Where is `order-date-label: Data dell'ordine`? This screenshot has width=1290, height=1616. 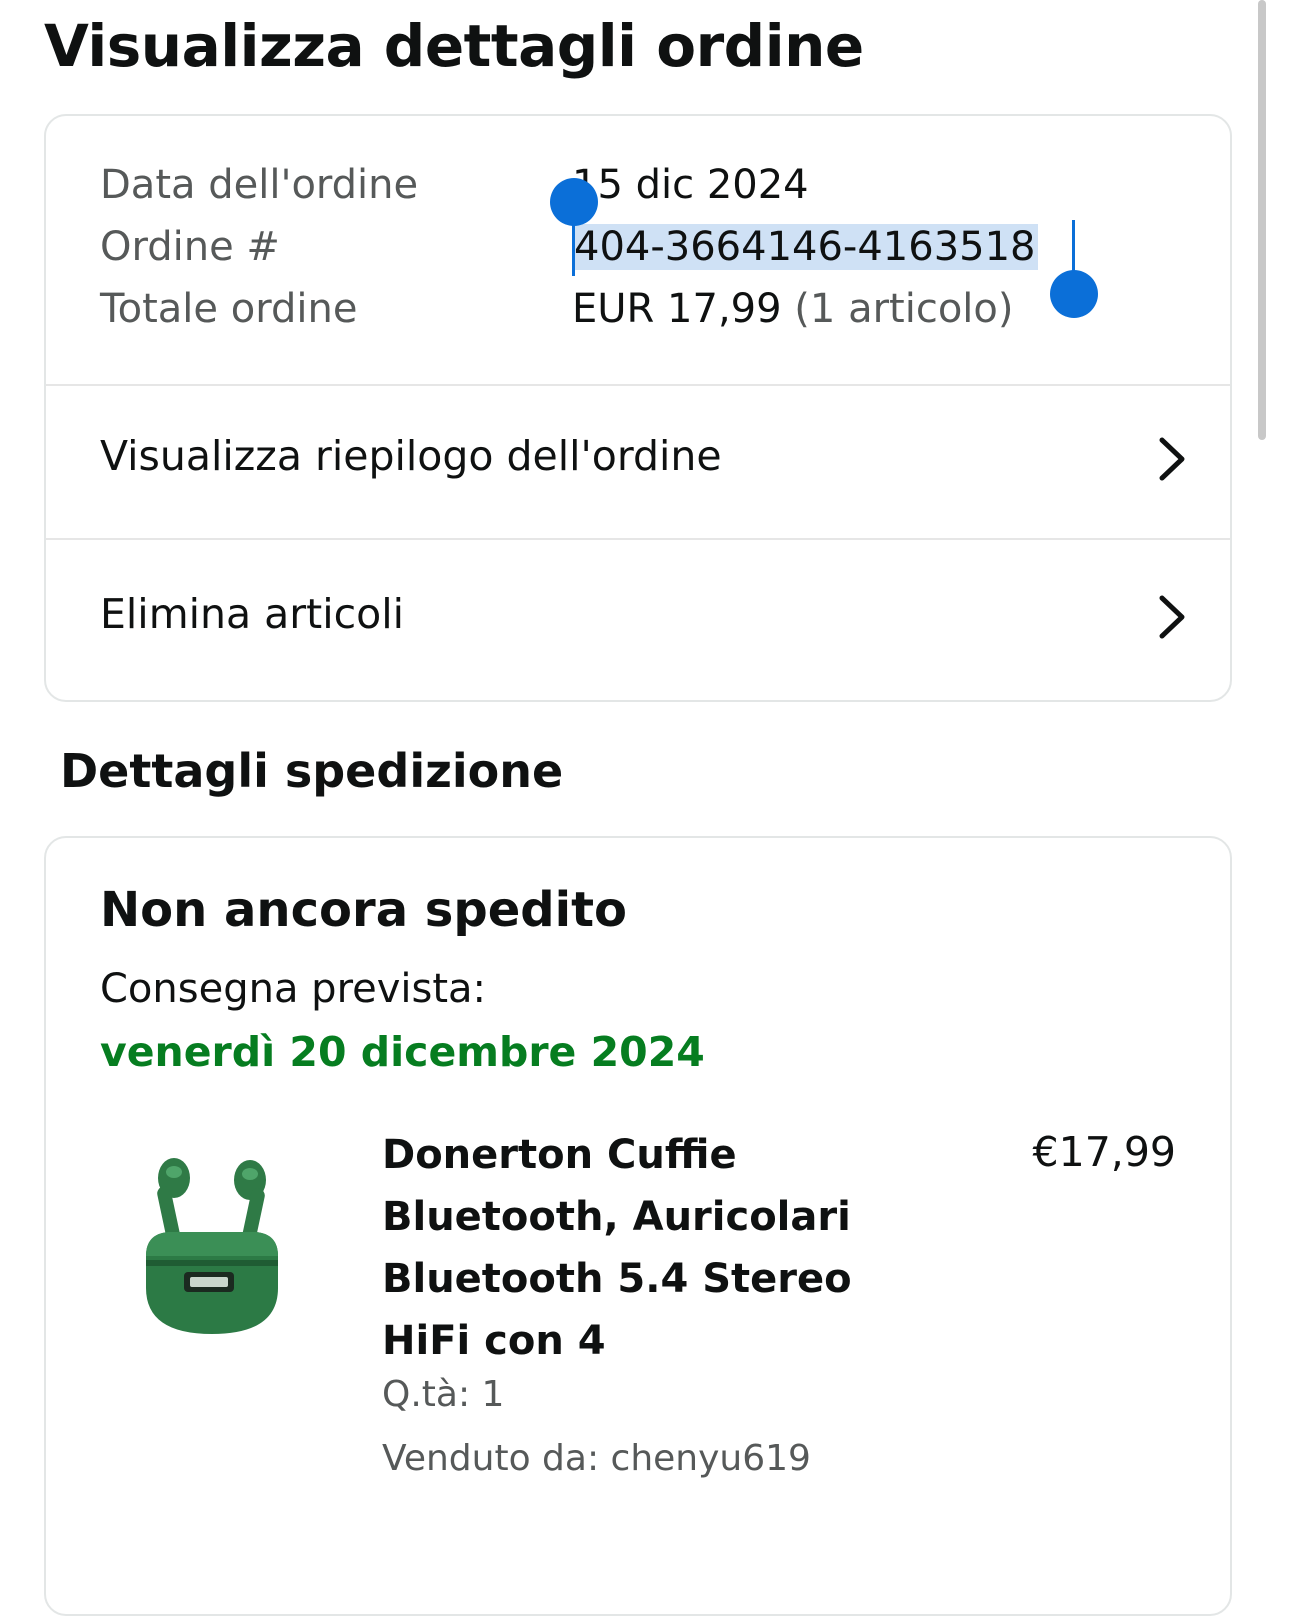 order-date-label: Data dell'ordine is located at coordinates (259, 185).